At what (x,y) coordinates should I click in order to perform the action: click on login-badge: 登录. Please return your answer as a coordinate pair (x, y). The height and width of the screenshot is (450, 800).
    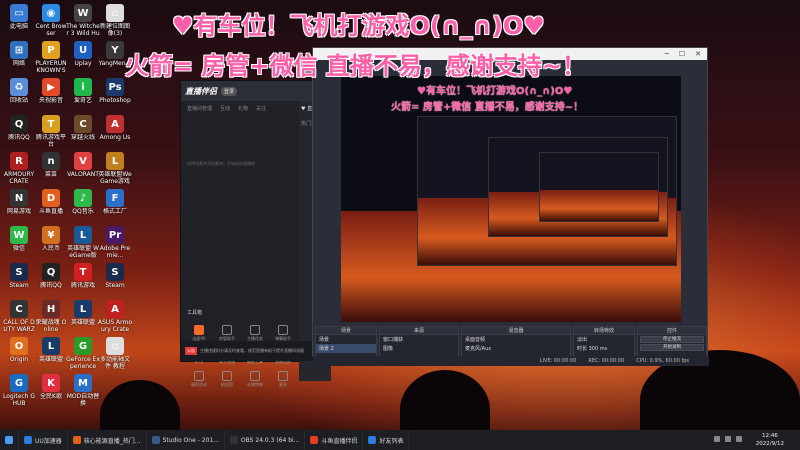
    Looking at the image, I should click on (229, 91).